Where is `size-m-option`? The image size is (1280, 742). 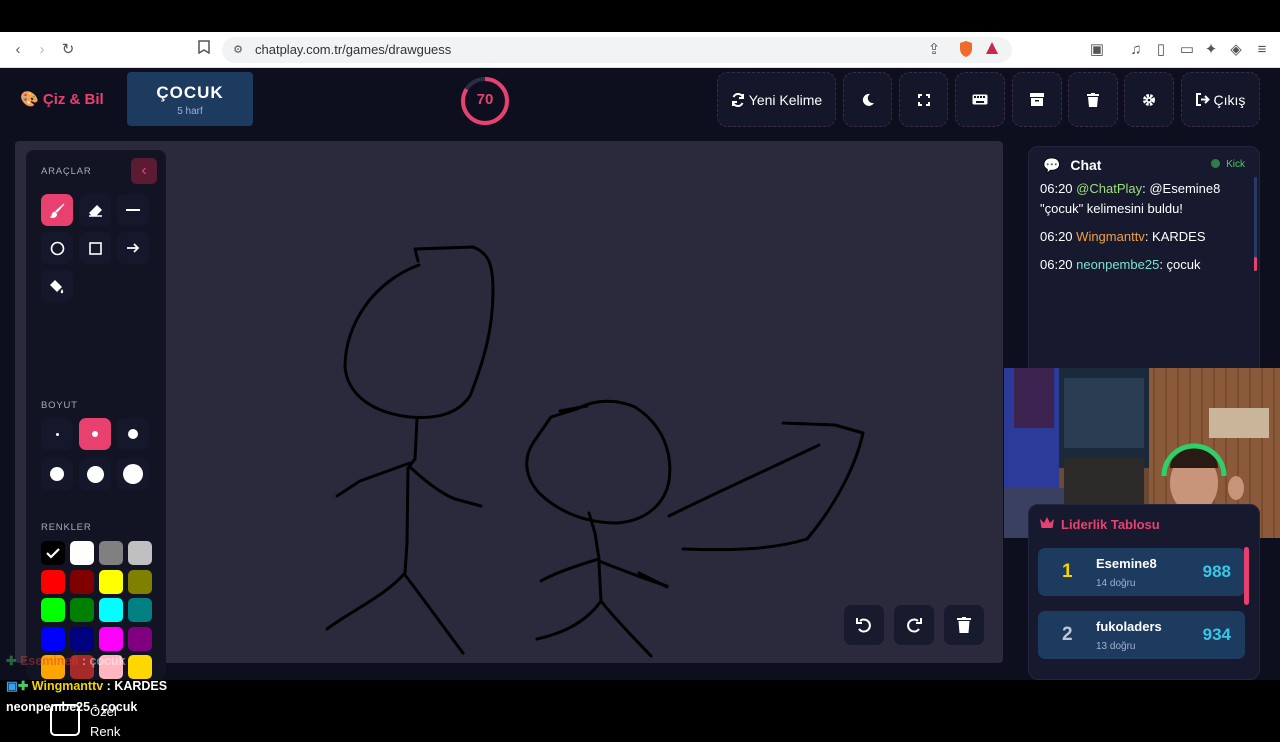
size-m-option is located at coordinates (133, 434).